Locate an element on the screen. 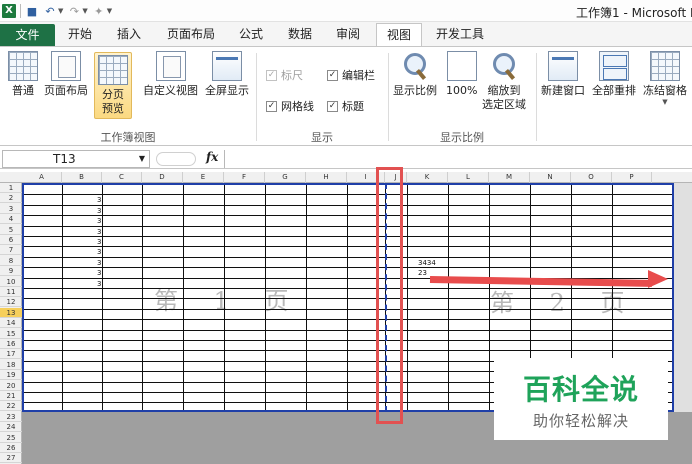 The image size is (692, 464). tab-developer: 开发工具 is located at coordinates (460, 34).